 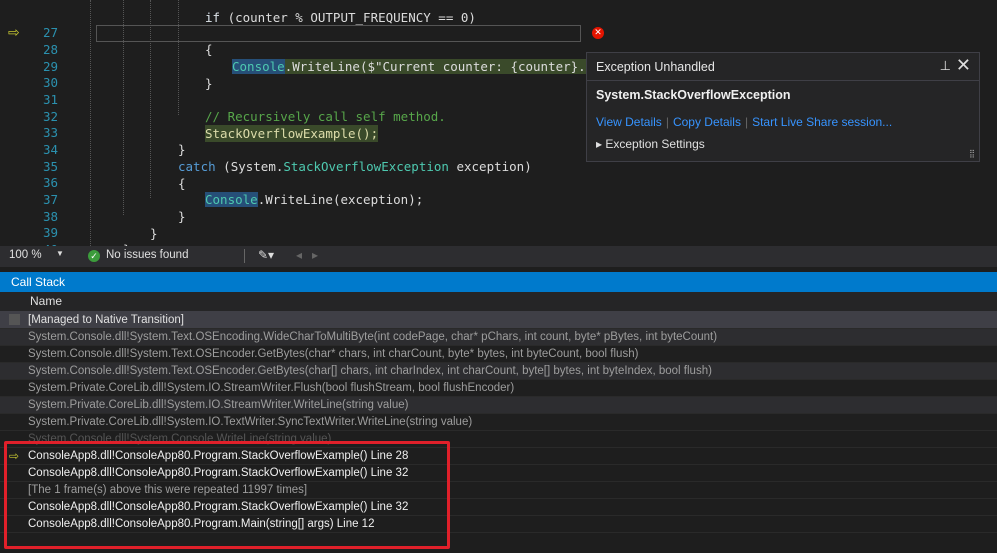 I want to click on exception-name: System.StackOverflowException, so click(x=693, y=95).